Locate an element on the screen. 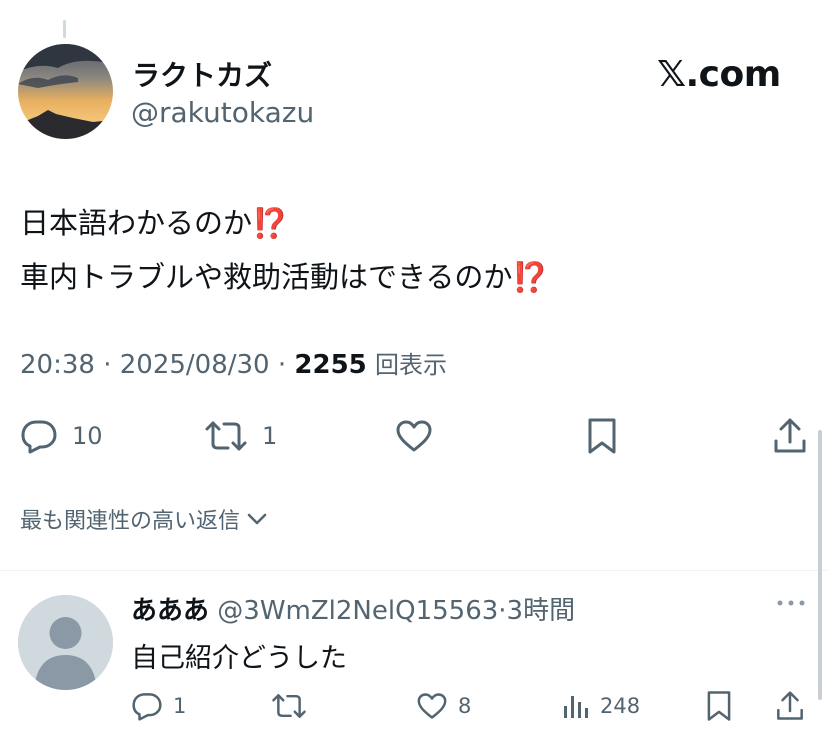 The image size is (828, 743). tweet-date: 2025/08/30 is located at coordinates (195, 365).